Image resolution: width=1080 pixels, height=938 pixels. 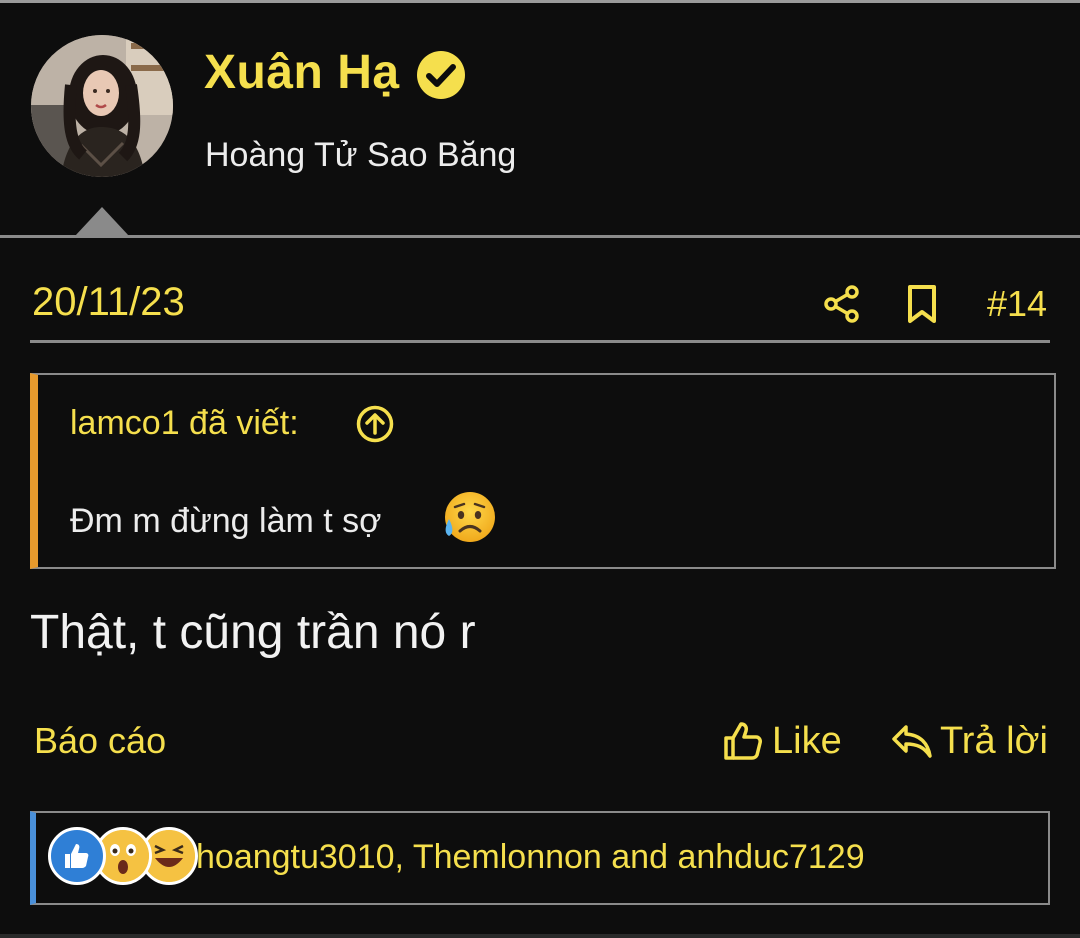 What do you see at coordinates (842, 304) in the screenshot?
I see `share-icon` at bounding box center [842, 304].